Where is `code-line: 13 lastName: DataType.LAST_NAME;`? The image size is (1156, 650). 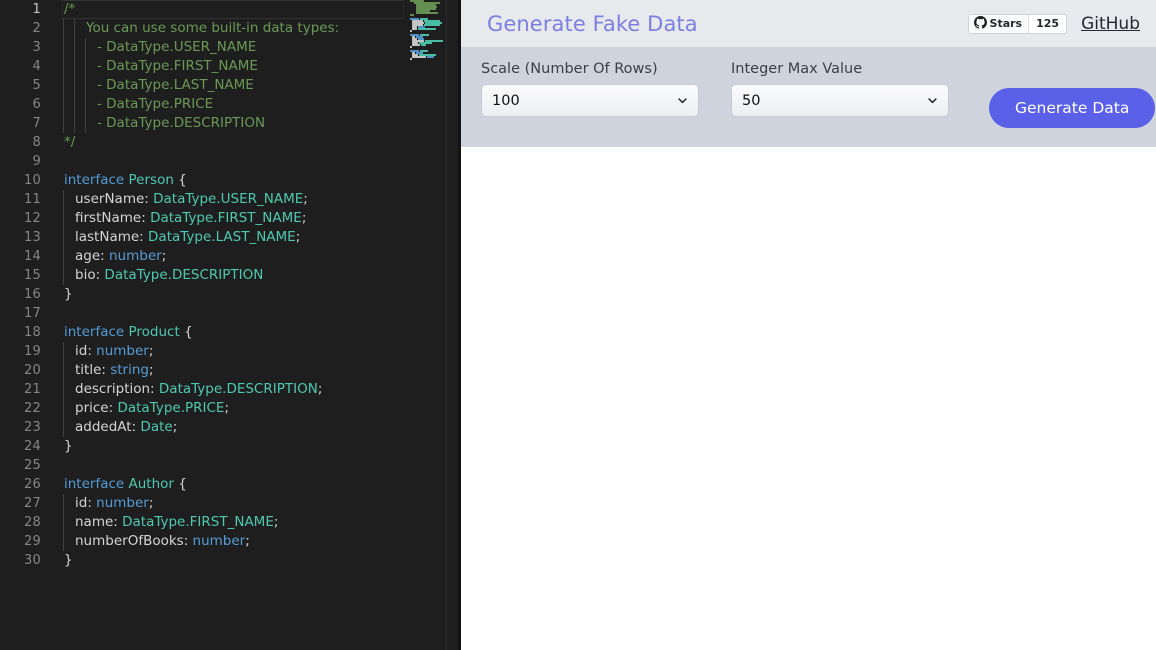 code-line: 13 lastName: DataType.LAST_NAME; is located at coordinates (223, 237).